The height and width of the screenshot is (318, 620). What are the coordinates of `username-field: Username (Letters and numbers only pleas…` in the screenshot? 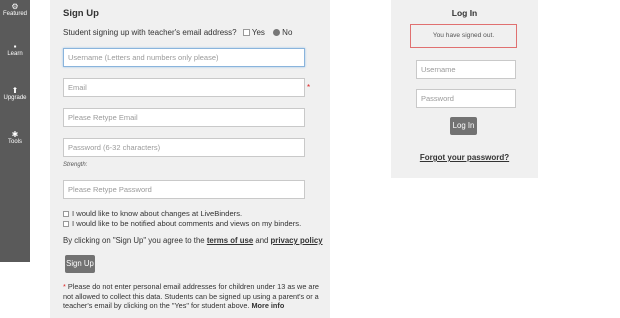 It's located at (184, 57).